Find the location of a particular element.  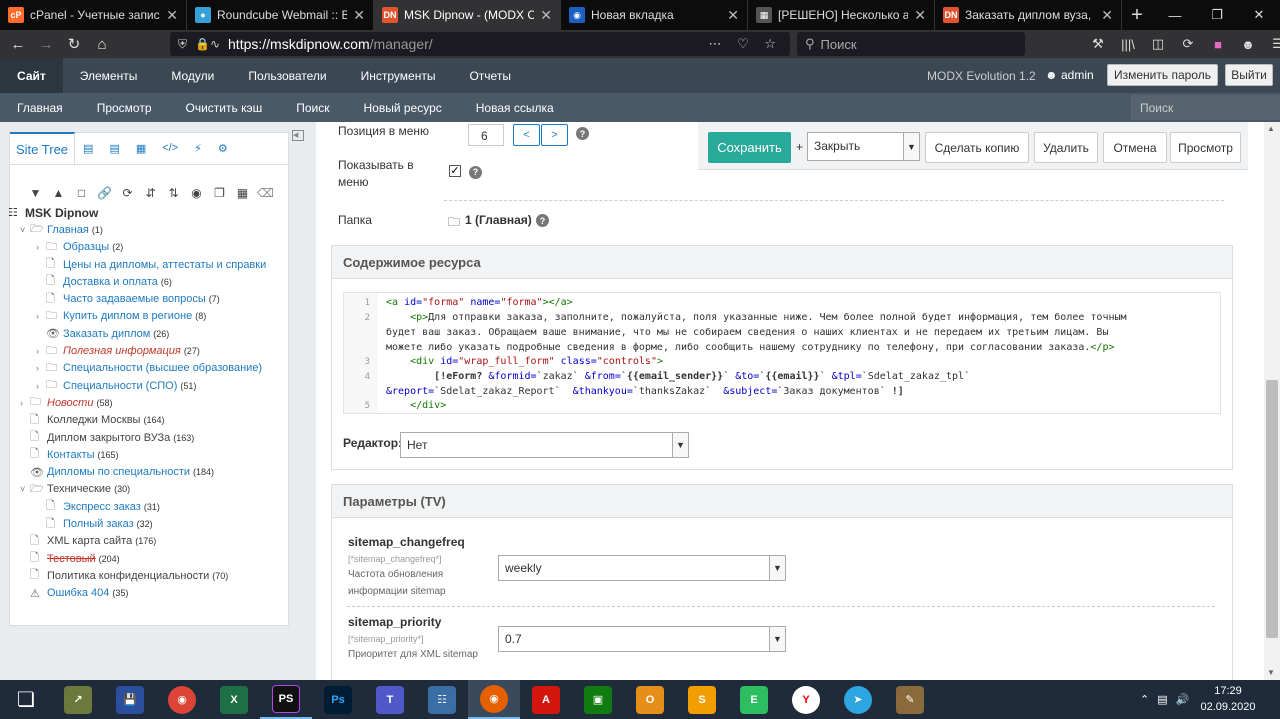

phpstorm-icon: PS is located at coordinates (286, 699).